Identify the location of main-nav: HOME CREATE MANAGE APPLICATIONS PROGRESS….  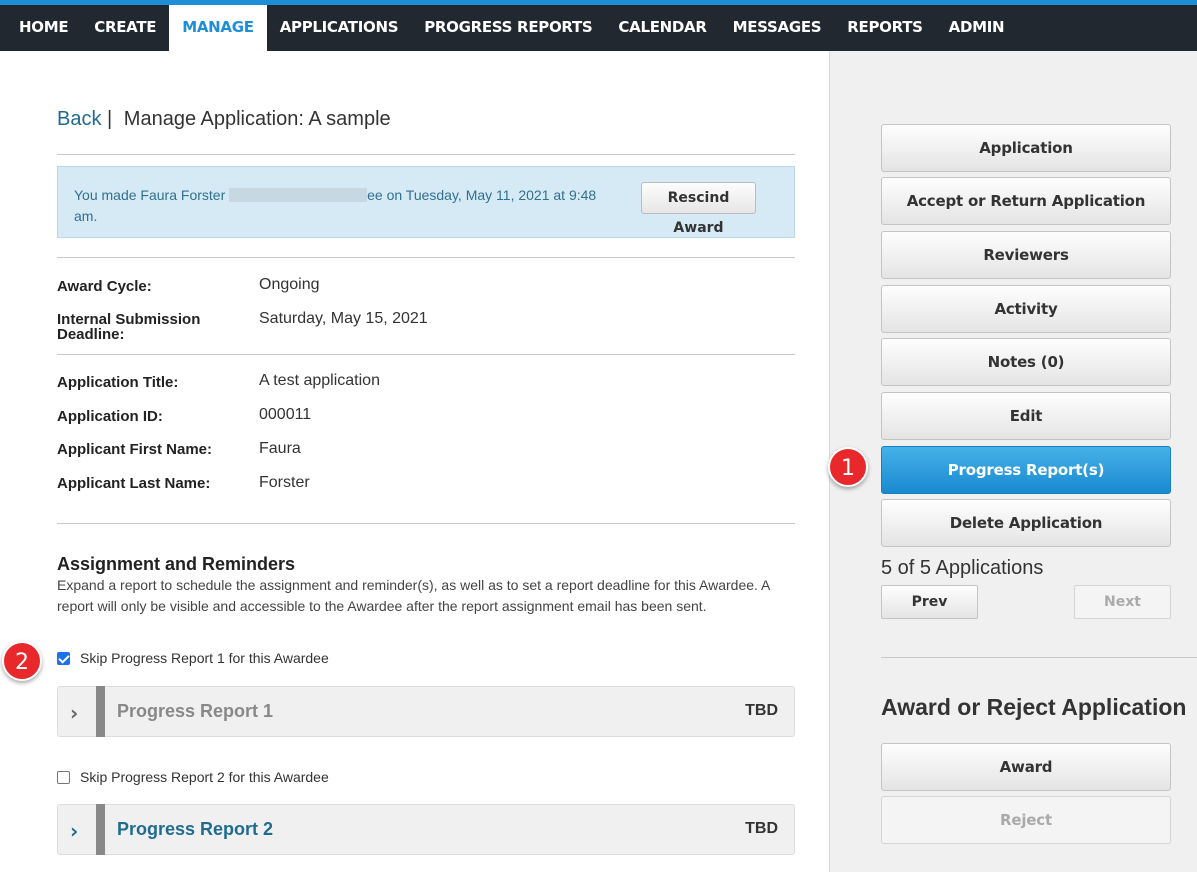
(598, 28).